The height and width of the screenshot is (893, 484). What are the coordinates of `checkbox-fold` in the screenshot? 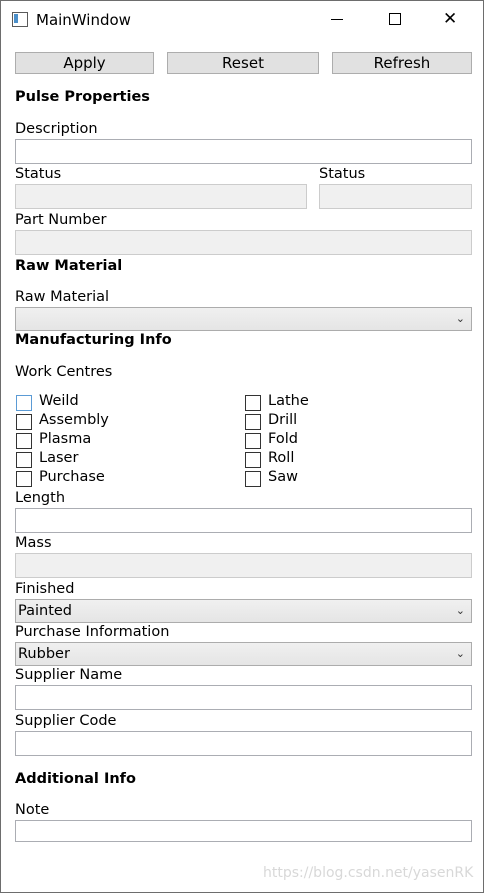 It's located at (253, 441).